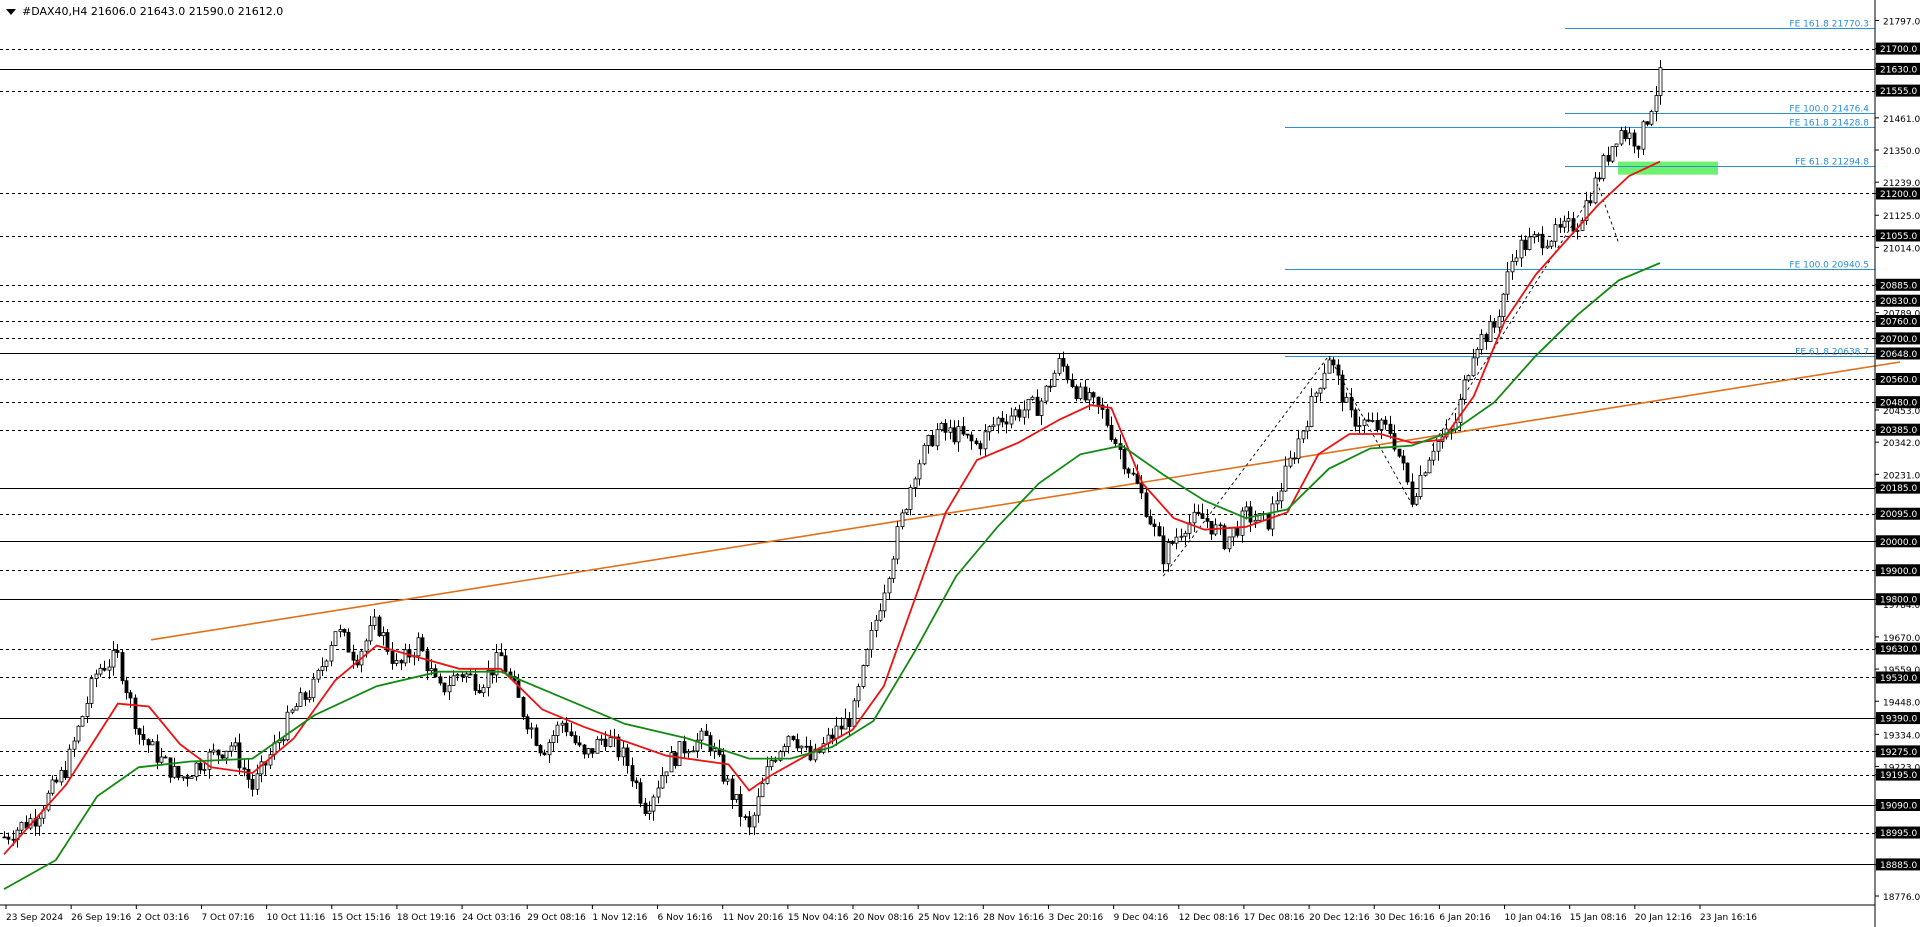 This screenshot has height=927, width=1920. What do you see at coordinates (818, 918) in the screenshot?
I see `time-tick-label: 15 Nov 04:16` at bounding box center [818, 918].